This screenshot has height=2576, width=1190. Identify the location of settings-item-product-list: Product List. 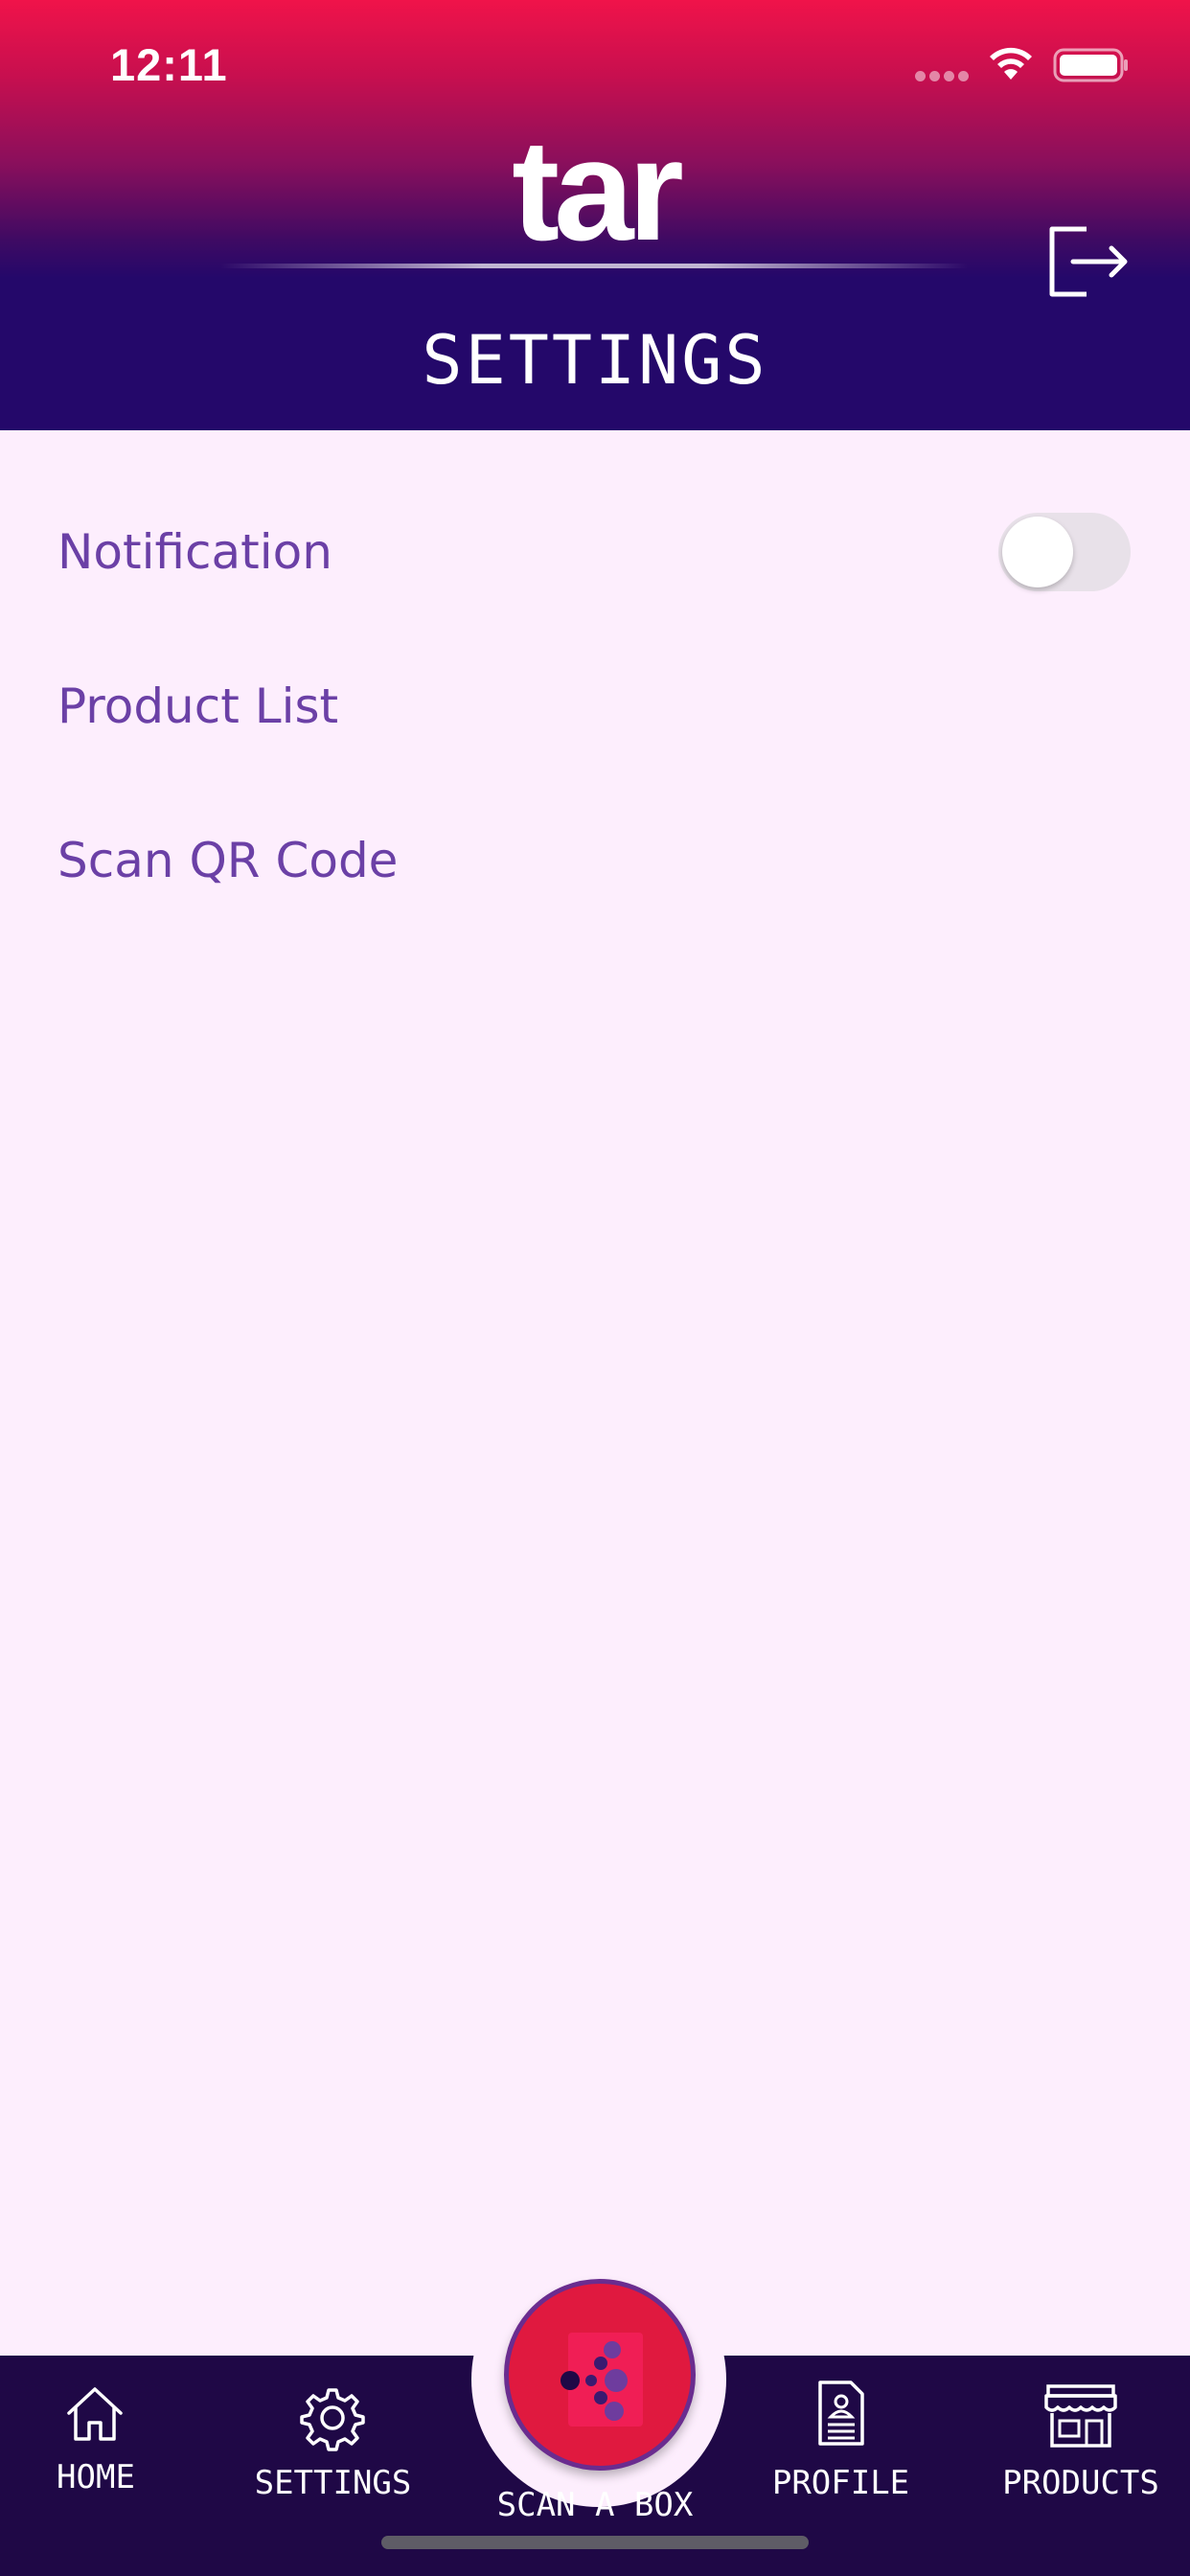
(595, 706).